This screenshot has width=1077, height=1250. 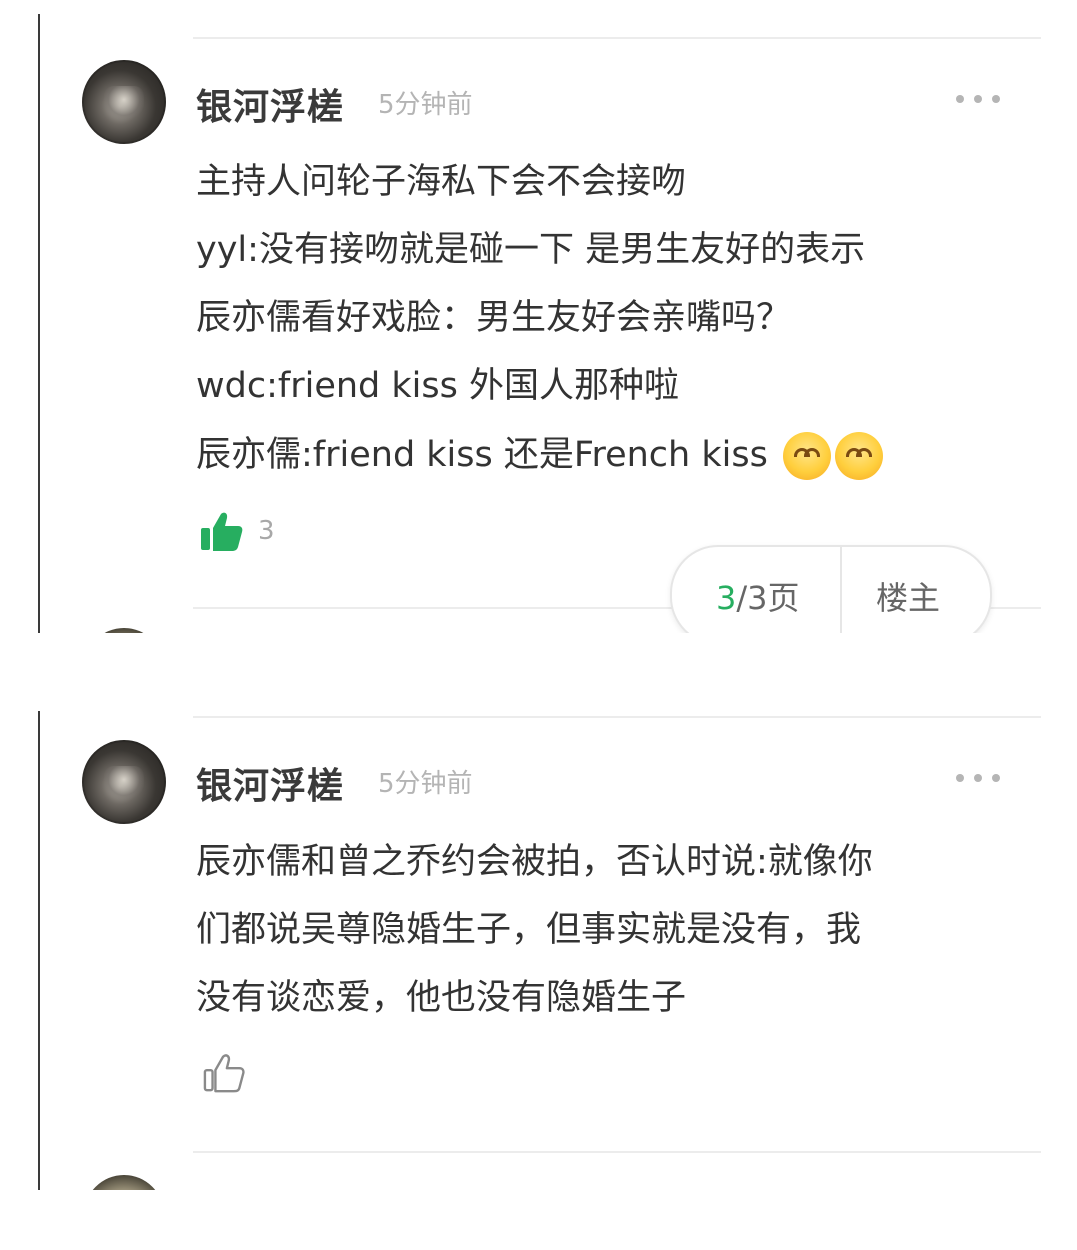 What do you see at coordinates (494, 318) in the screenshot?
I see `comment-line: 辰亦儒看好戏脸：男生友好会亲嘴吗？` at bounding box center [494, 318].